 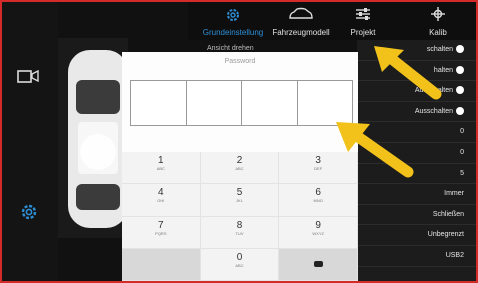 What do you see at coordinates (29, 212) in the screenshot?
I see `settings-gear-icon` at bounding box center [29, 212].